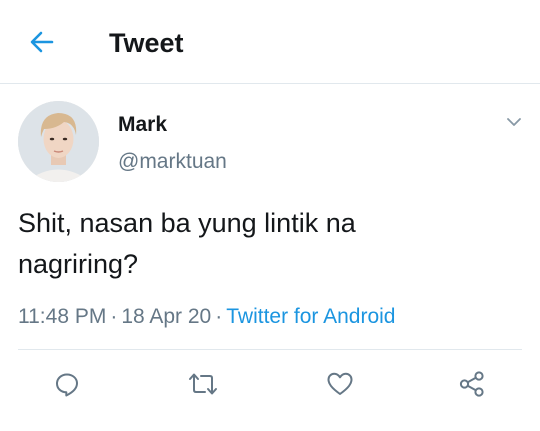 This screenshot has width=540, height=431. Describe the element at coordinates (310, 316) in the screenshot. I see `tweet-source-link: Twitter for Android` at that location.